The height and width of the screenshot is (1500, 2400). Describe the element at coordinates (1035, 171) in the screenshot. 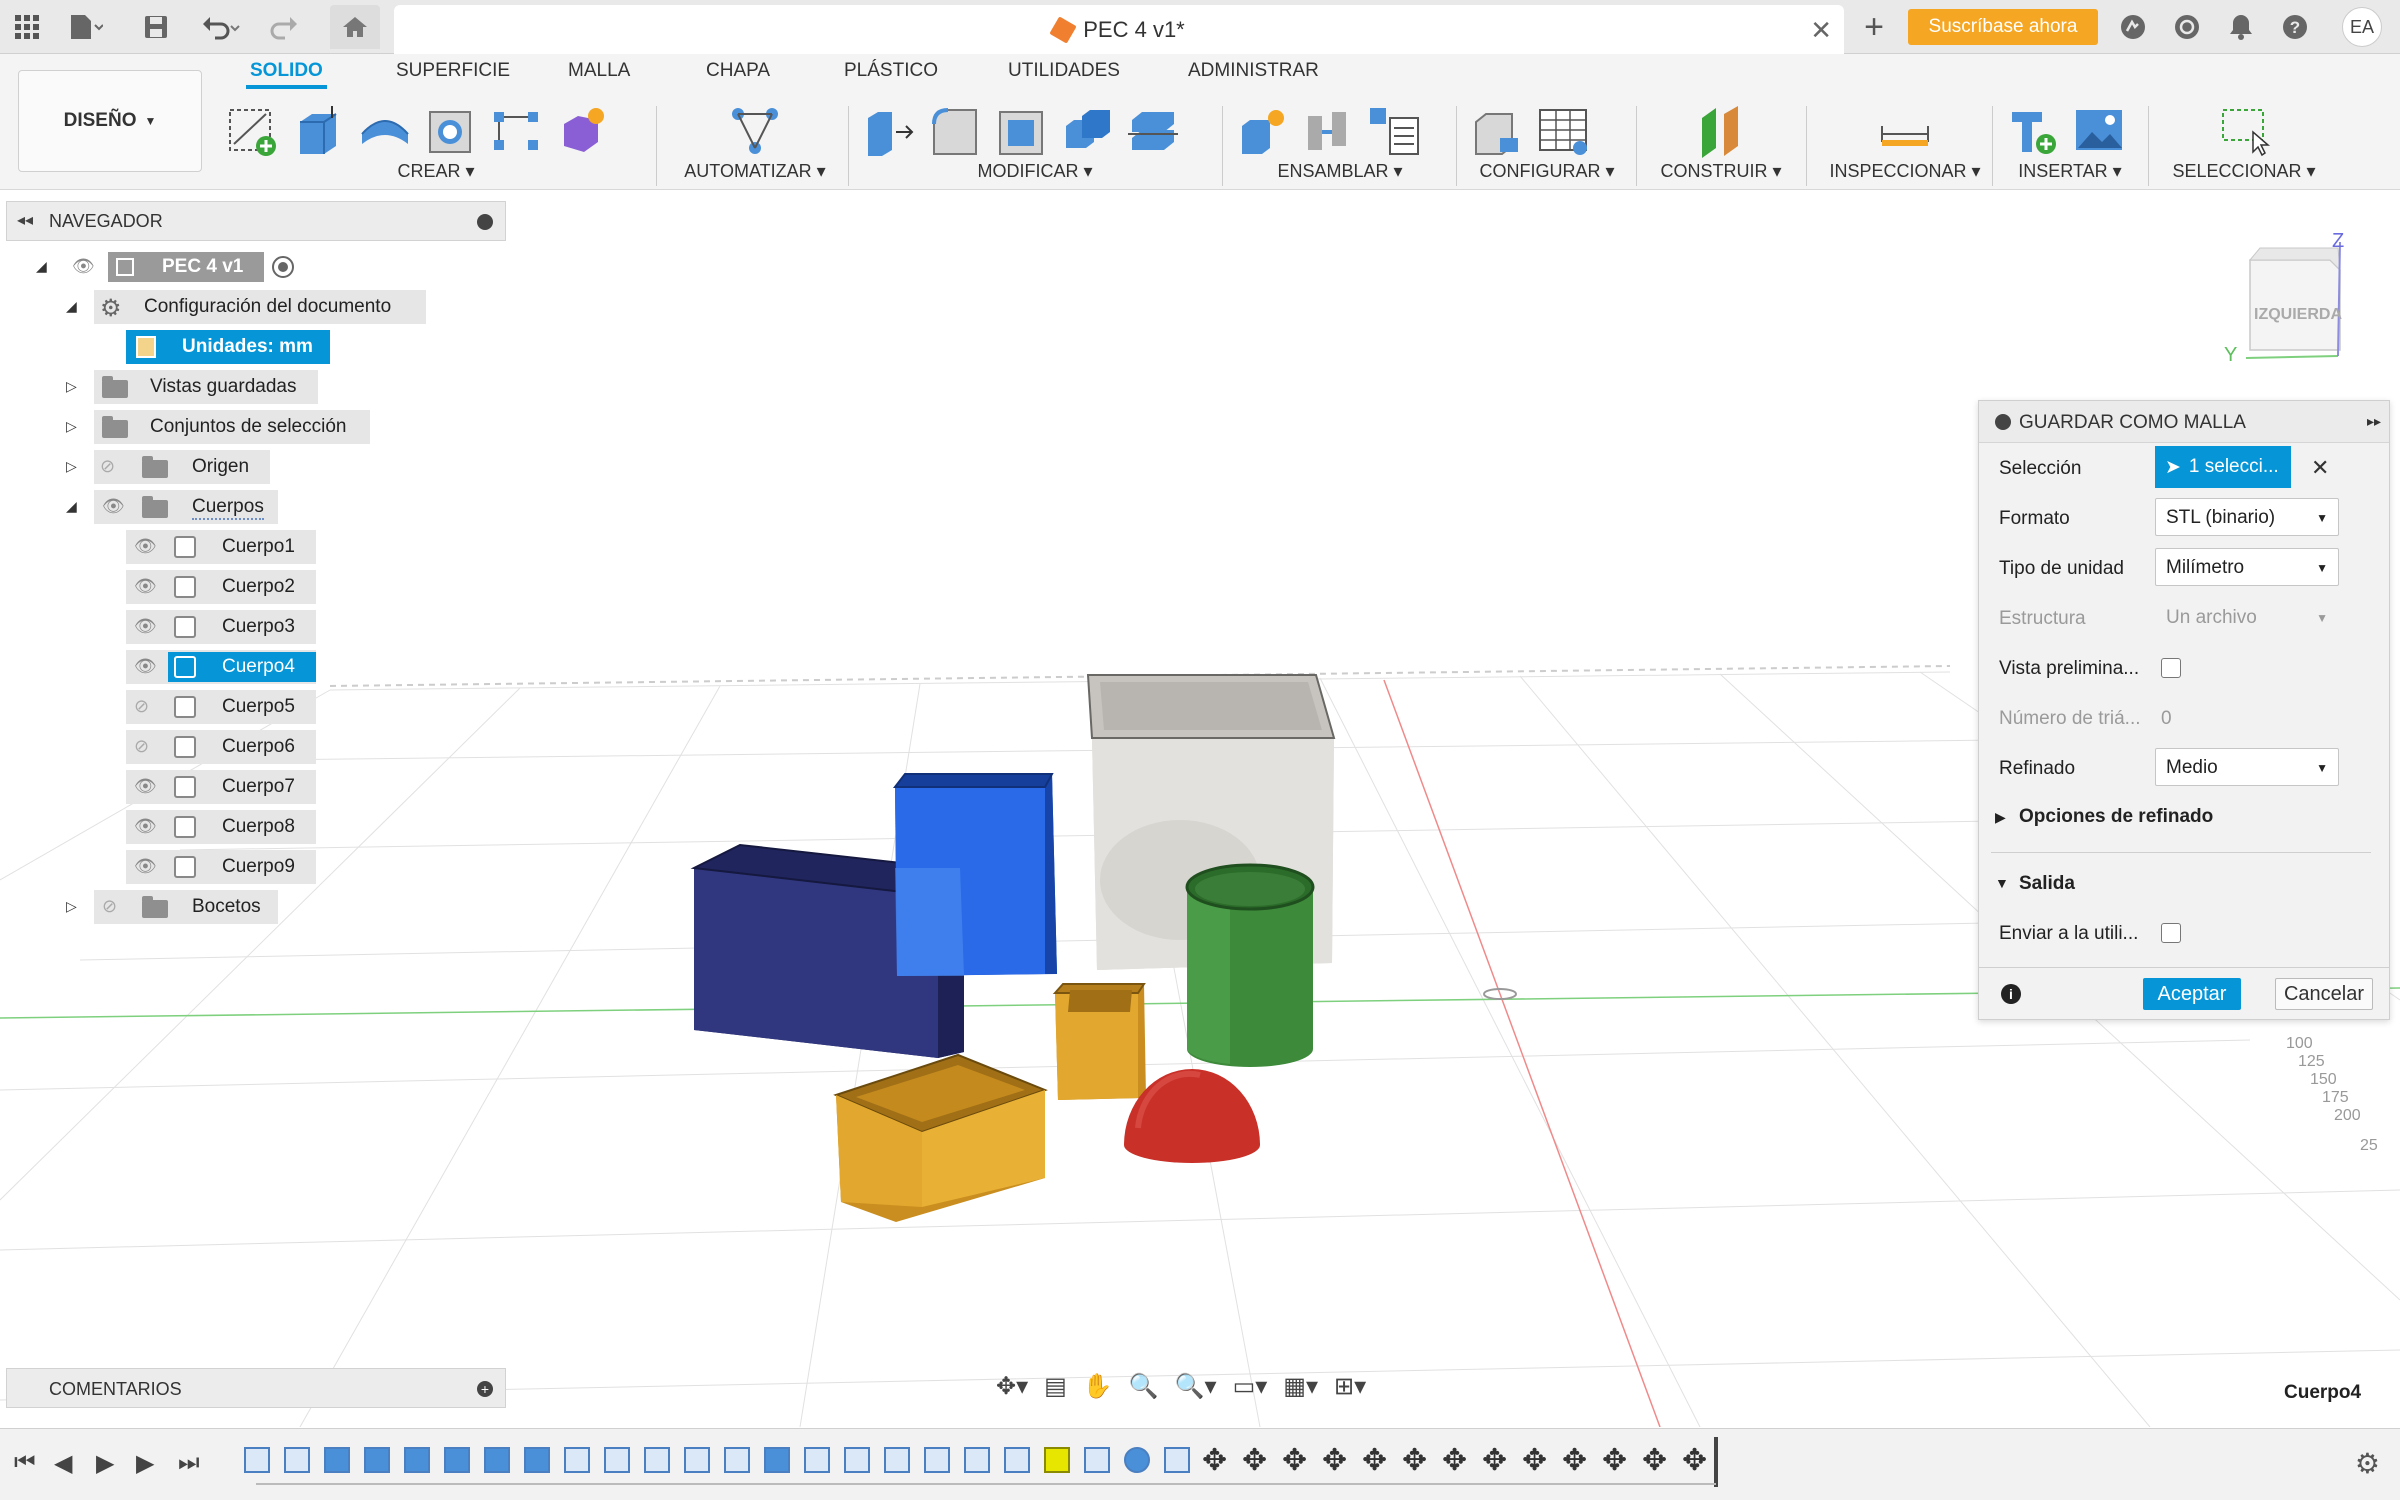

I see `modify-menu: MODIFICAR ▾` at that location.